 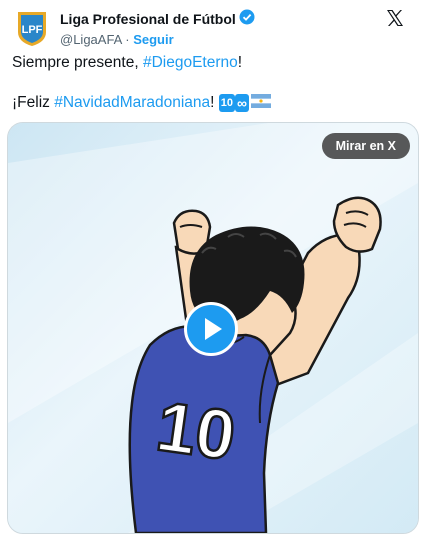 I want to click on display-name: Liga Profesional de Fútbol, so click(x=148, y=19).